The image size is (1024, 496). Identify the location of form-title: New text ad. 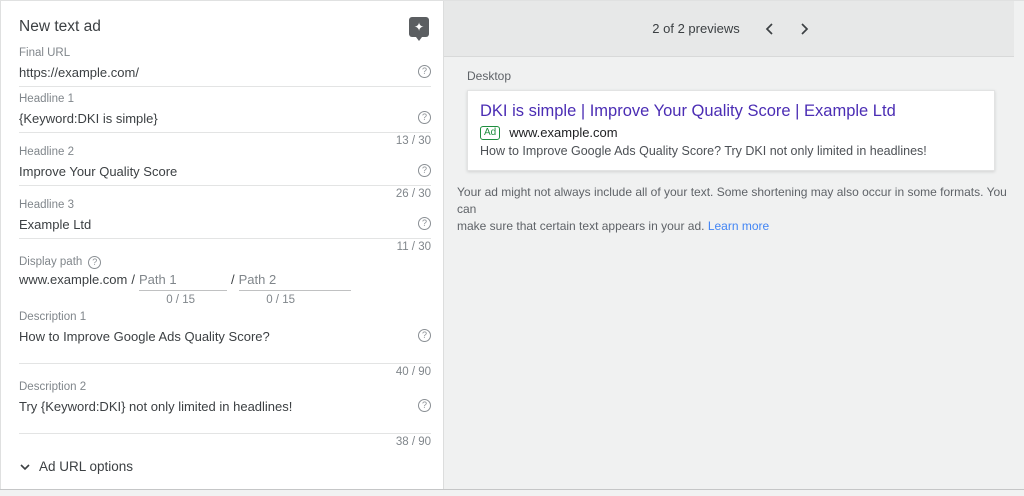
(60, 26).